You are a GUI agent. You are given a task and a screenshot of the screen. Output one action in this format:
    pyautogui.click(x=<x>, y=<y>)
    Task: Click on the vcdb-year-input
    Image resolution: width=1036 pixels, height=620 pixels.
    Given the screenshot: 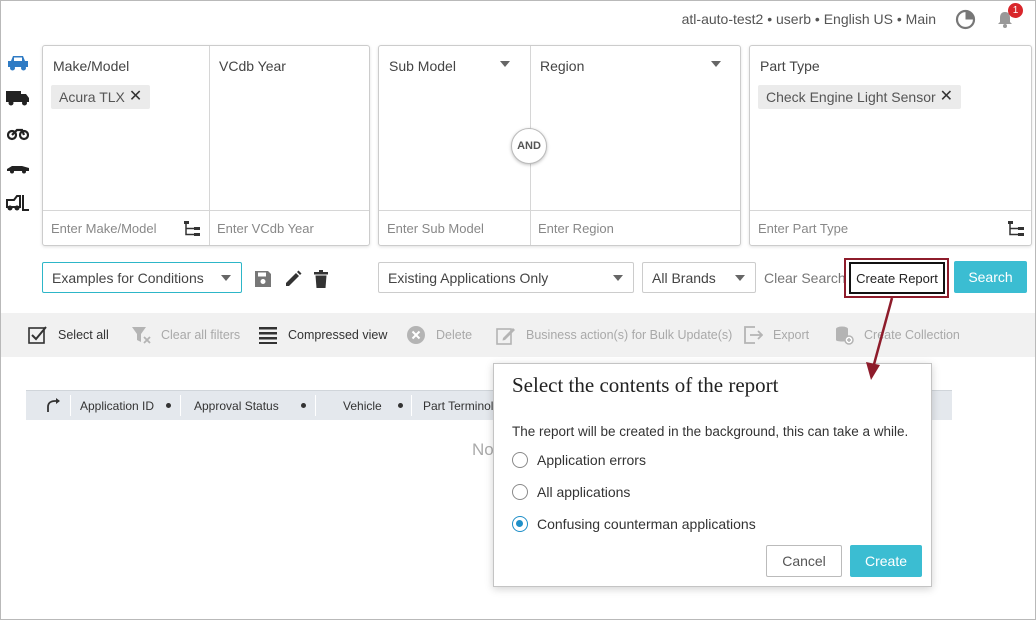 What is the action you would take?
    pyautogui.click(x=290, y=228)
    